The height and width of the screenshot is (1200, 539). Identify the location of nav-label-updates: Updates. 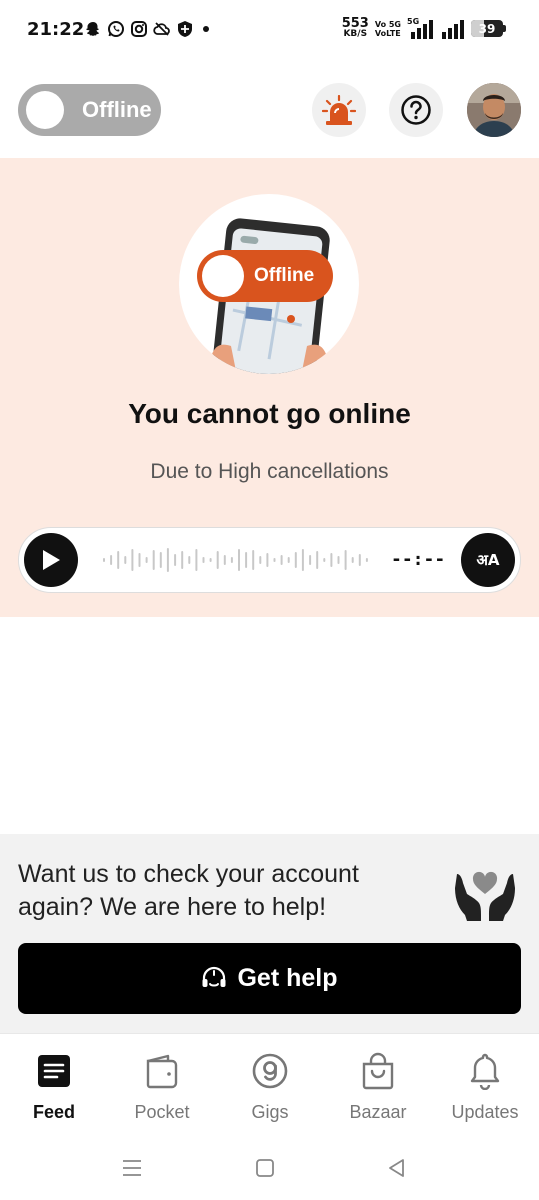
(485, 1112).